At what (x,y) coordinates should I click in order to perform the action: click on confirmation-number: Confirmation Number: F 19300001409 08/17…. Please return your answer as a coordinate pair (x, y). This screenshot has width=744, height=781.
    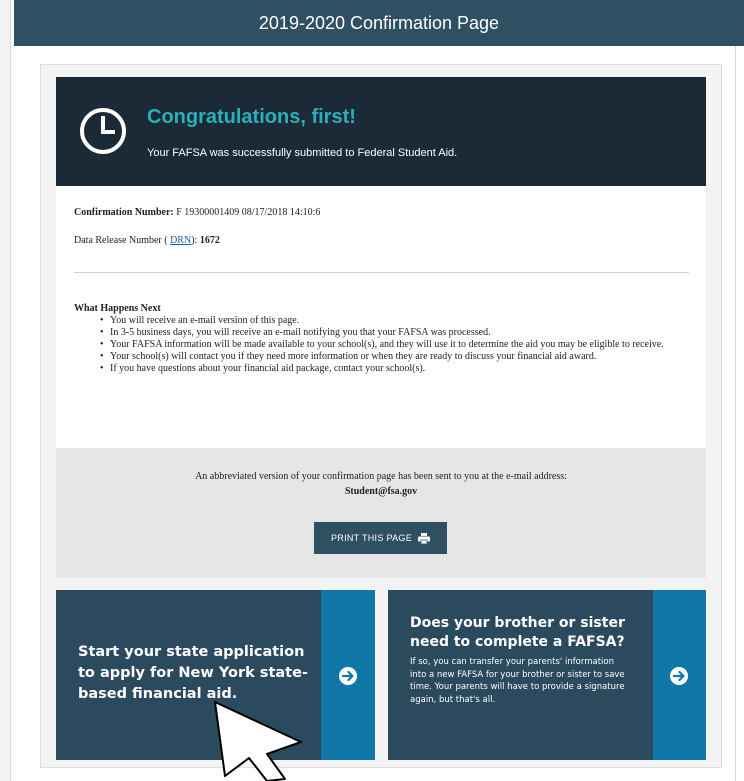
    Looking at the image, I should click on (197, 212).